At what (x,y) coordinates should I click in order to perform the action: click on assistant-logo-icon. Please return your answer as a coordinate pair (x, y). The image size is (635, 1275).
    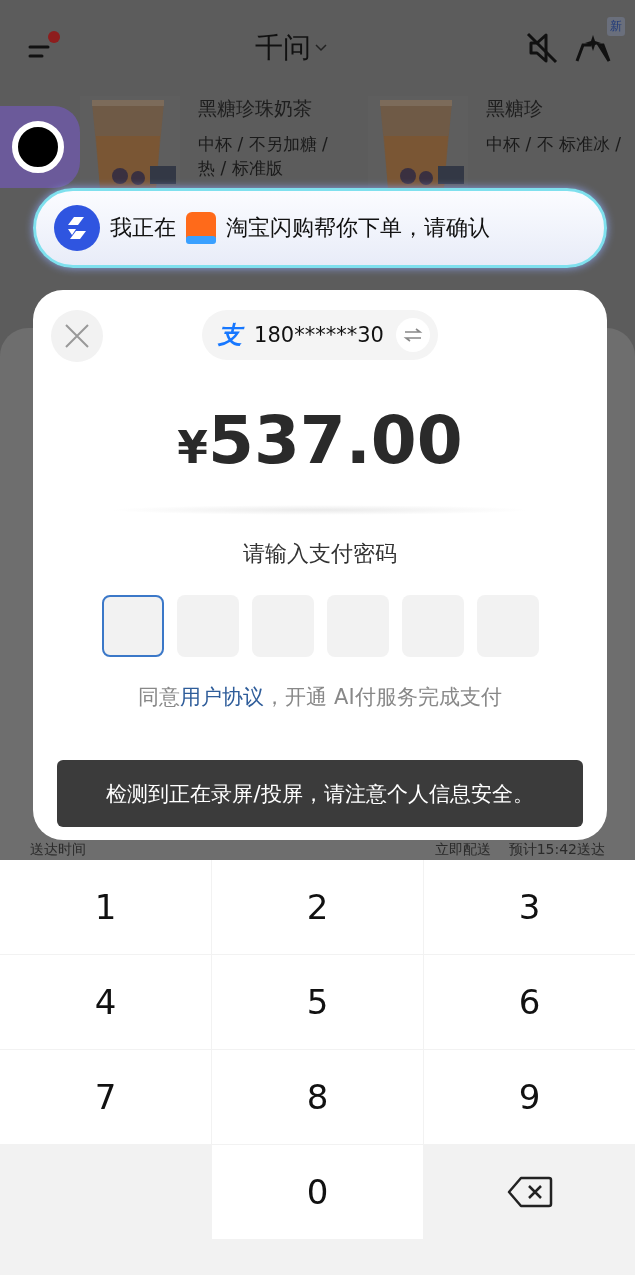
    Looking at the image, I should click on (77, 228).